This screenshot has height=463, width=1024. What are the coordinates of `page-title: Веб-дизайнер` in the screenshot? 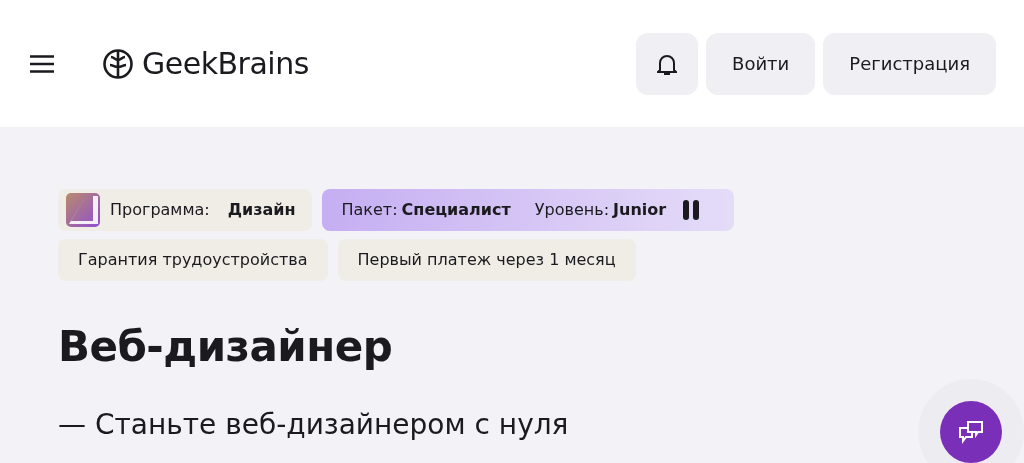 It's located at (226, 347).